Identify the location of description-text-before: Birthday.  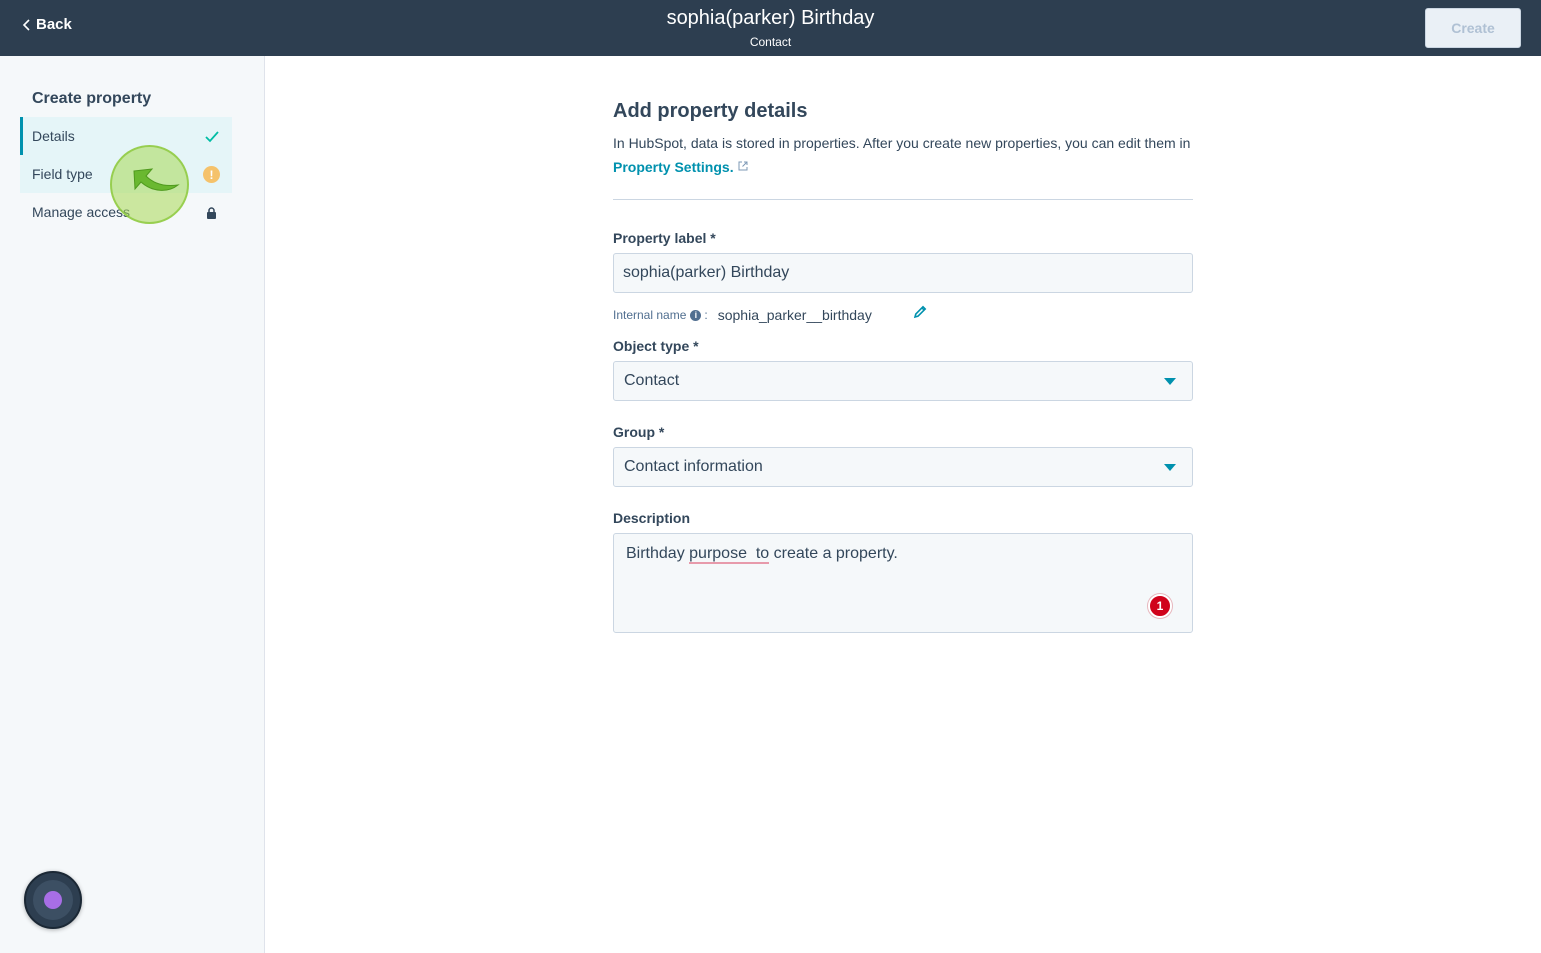
(658, 553).